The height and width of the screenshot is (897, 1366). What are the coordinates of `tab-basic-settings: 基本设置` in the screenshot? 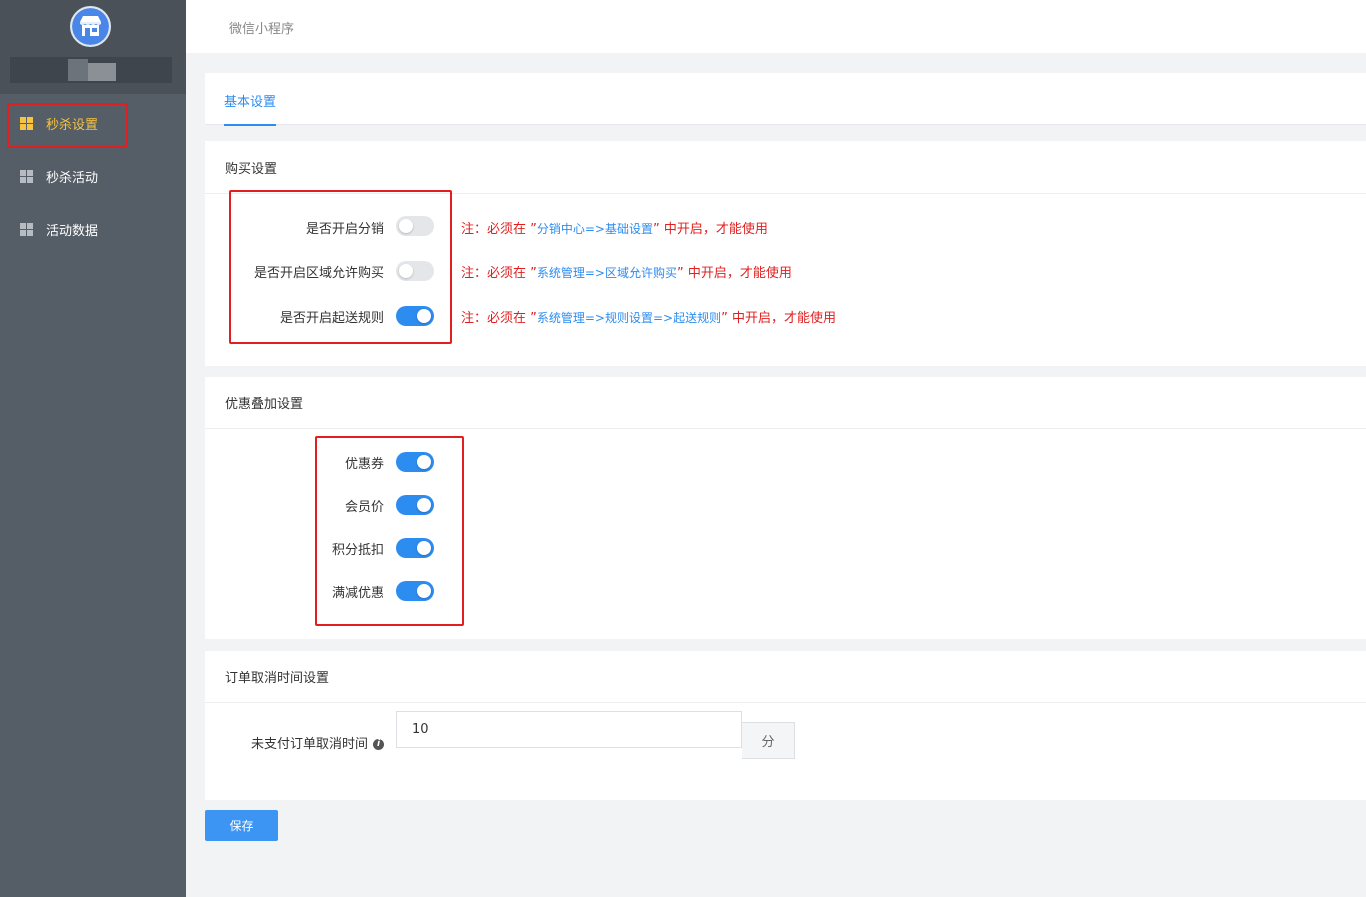 It's located at (250, 108).